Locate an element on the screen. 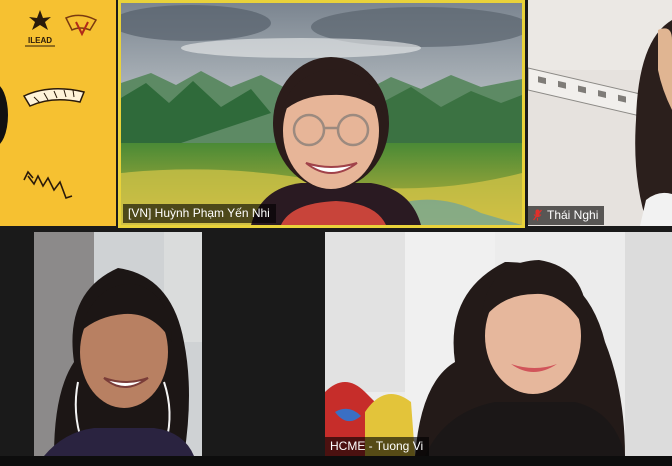 This screenshot has width=672, height=466. ilead-logo: ILEAD is located at coordinates (40, 28).